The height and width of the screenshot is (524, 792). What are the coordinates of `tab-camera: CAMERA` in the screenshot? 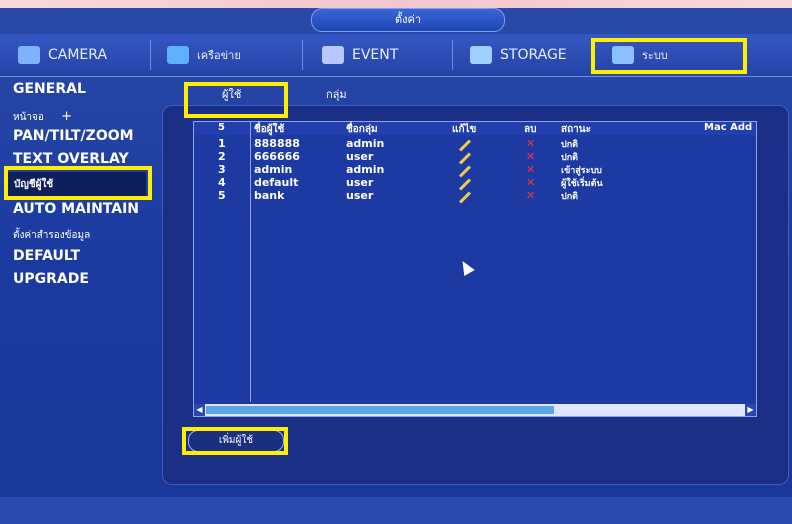 It's located at (62, 55).